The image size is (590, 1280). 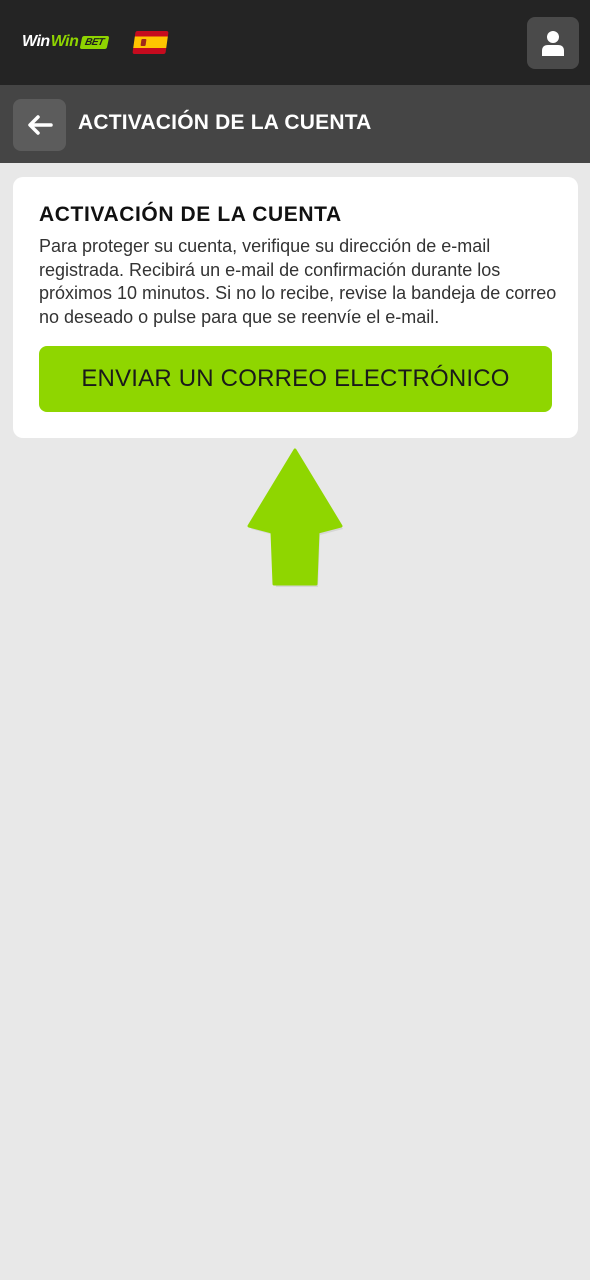 What do you see at coordinates (143, 42) in the screenshot?
I see `flag-crest` at bounding box center [143, 42].